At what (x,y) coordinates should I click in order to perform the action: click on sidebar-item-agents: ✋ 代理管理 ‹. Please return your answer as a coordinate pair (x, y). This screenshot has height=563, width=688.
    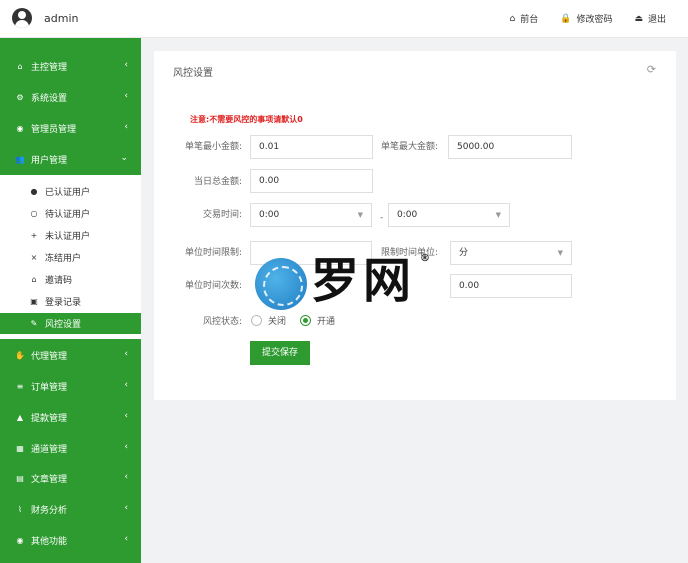
    Looking at the image, I should click on (70, 355).